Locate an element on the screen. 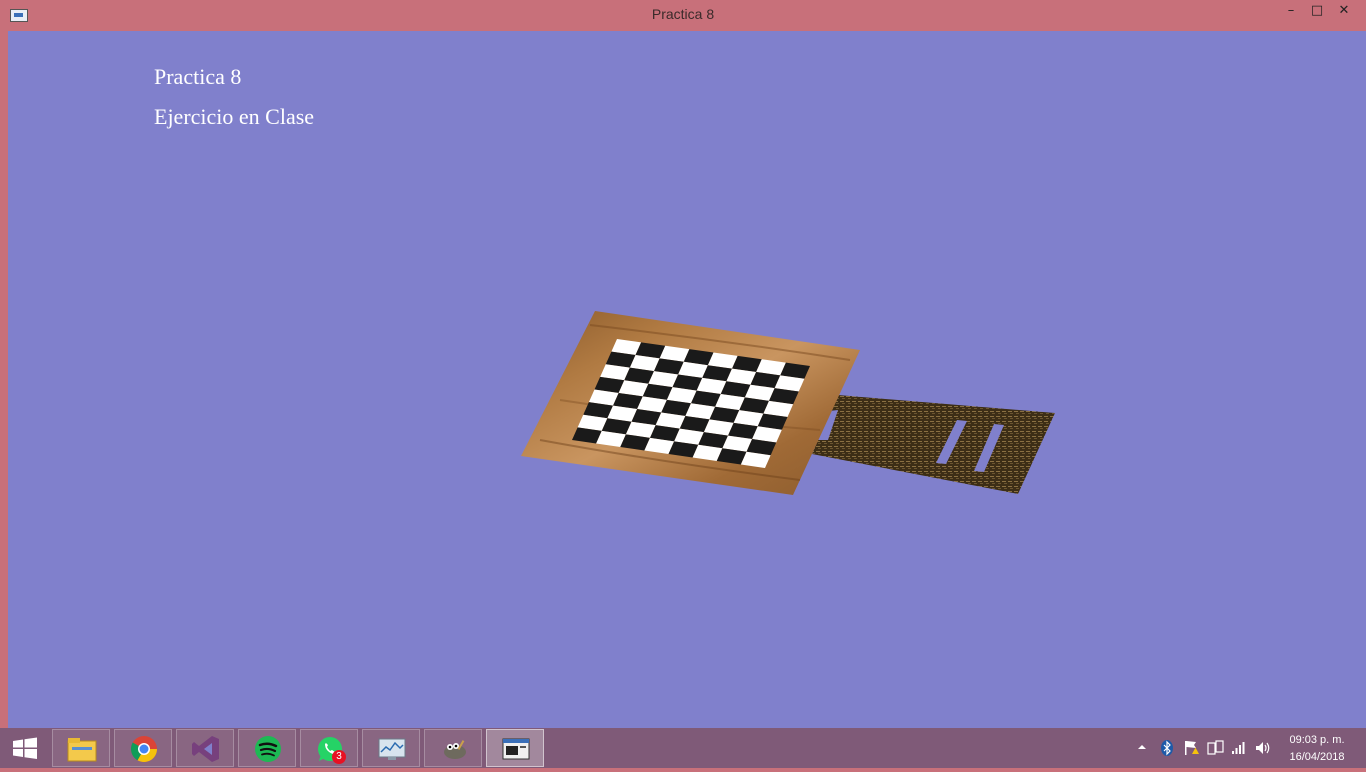 This screenshot has width=1366, height=772. spotify-icon is located at coordinates (268, 749).